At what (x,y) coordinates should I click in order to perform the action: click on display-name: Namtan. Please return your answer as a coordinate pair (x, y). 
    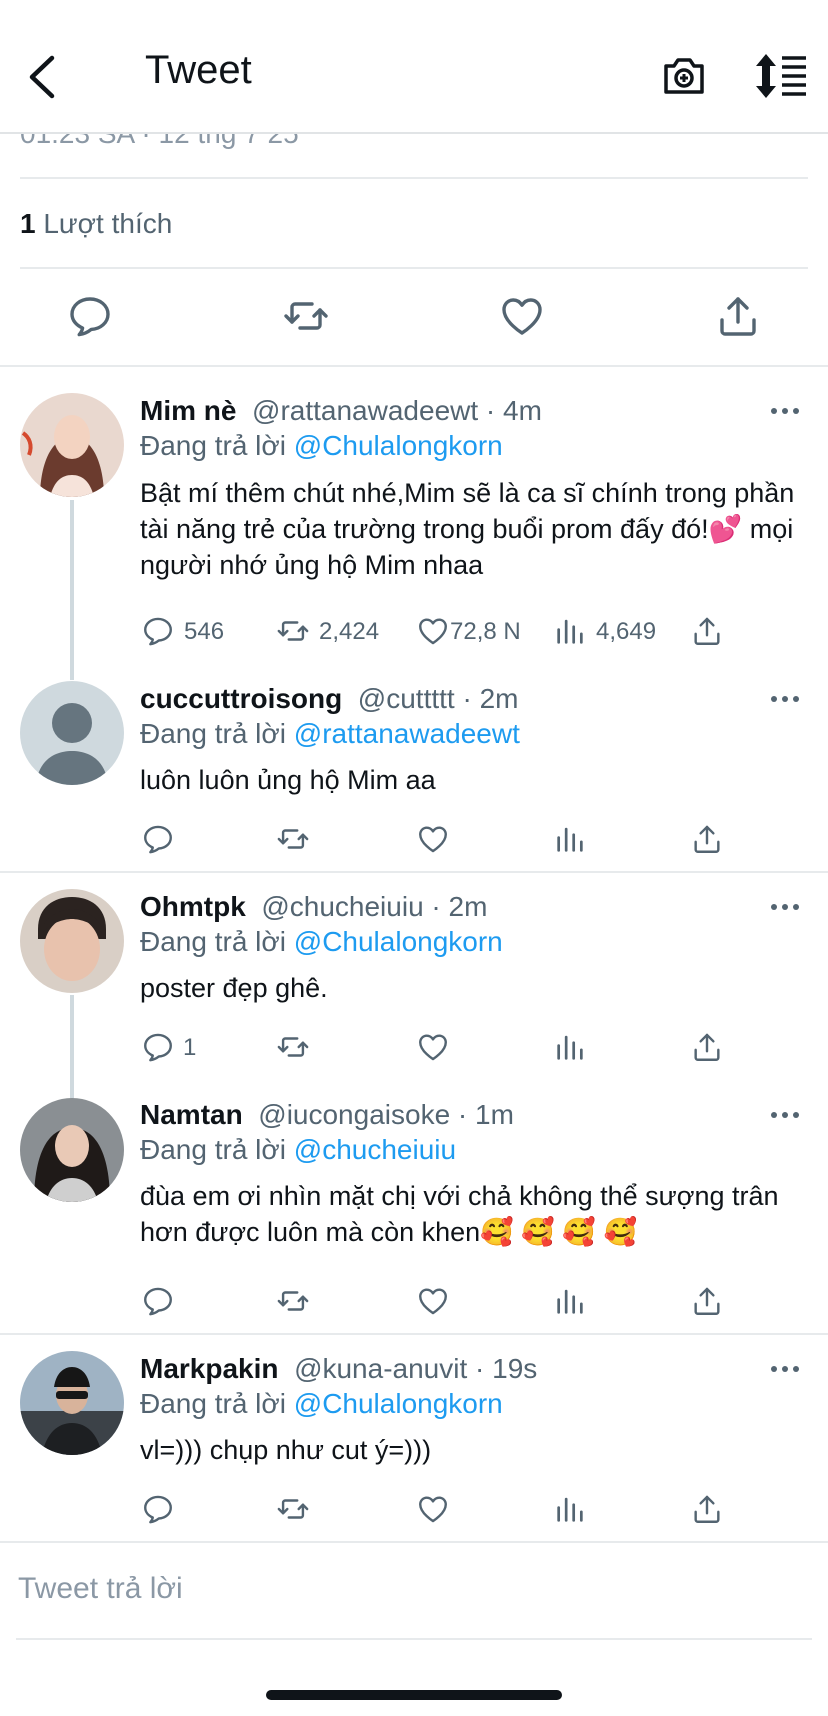
    Looking at the image, I should click on (191, 1114).